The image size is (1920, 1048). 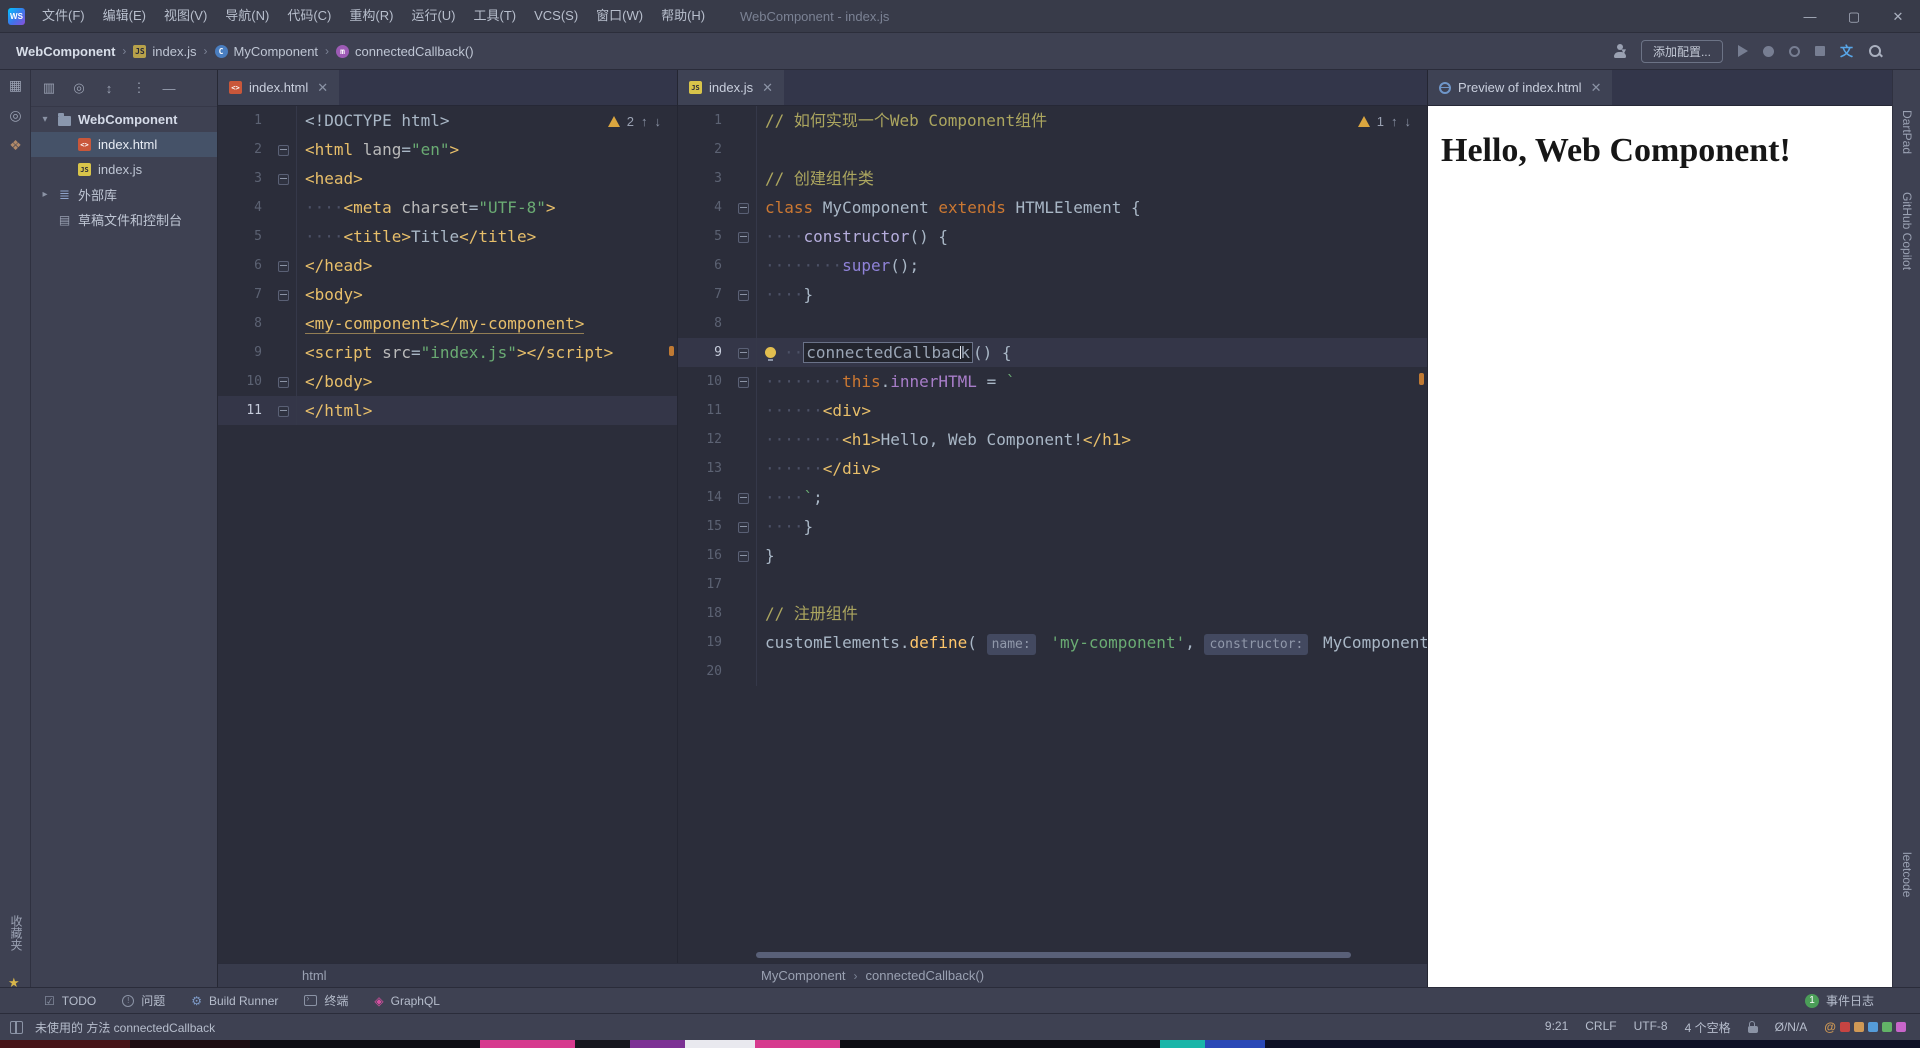 What do you see at coordinates (1053, 955) in the screenshot?
I see `horizontal-scrollbar` at bounding box center [1053, 955].